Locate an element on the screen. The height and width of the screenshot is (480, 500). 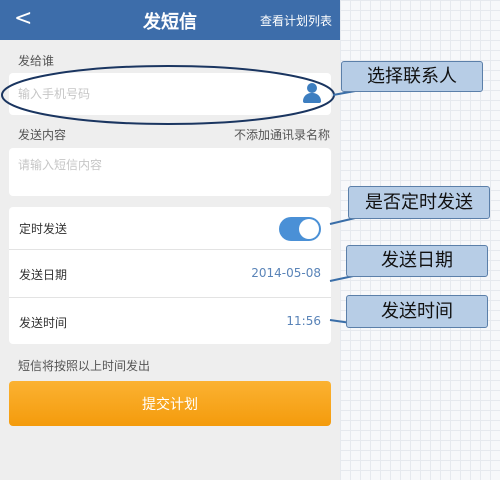
top-bar: < 发短信 查看计划列表 is located at coordinates (170, 20).